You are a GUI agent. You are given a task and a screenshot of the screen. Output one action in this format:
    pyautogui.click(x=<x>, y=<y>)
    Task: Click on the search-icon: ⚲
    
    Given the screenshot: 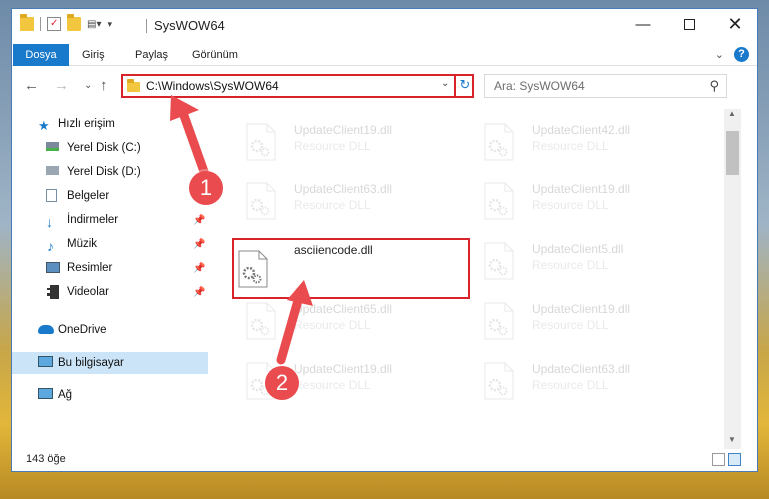 What is the action you would take?
    pyautogui.click(x=714, y=86)
    